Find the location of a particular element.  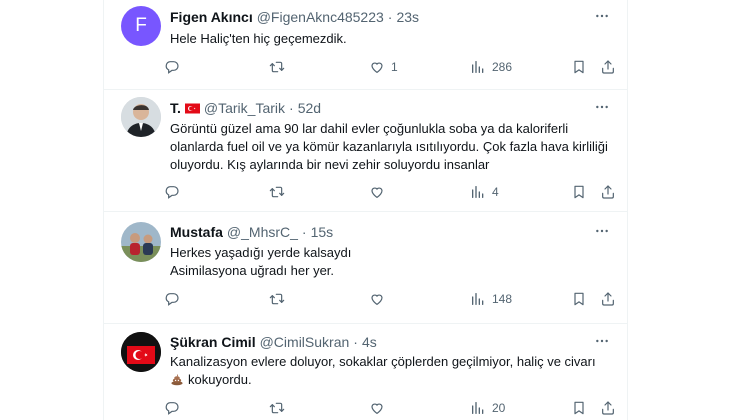

views-count: 20 is located at coordinates (499, 408).